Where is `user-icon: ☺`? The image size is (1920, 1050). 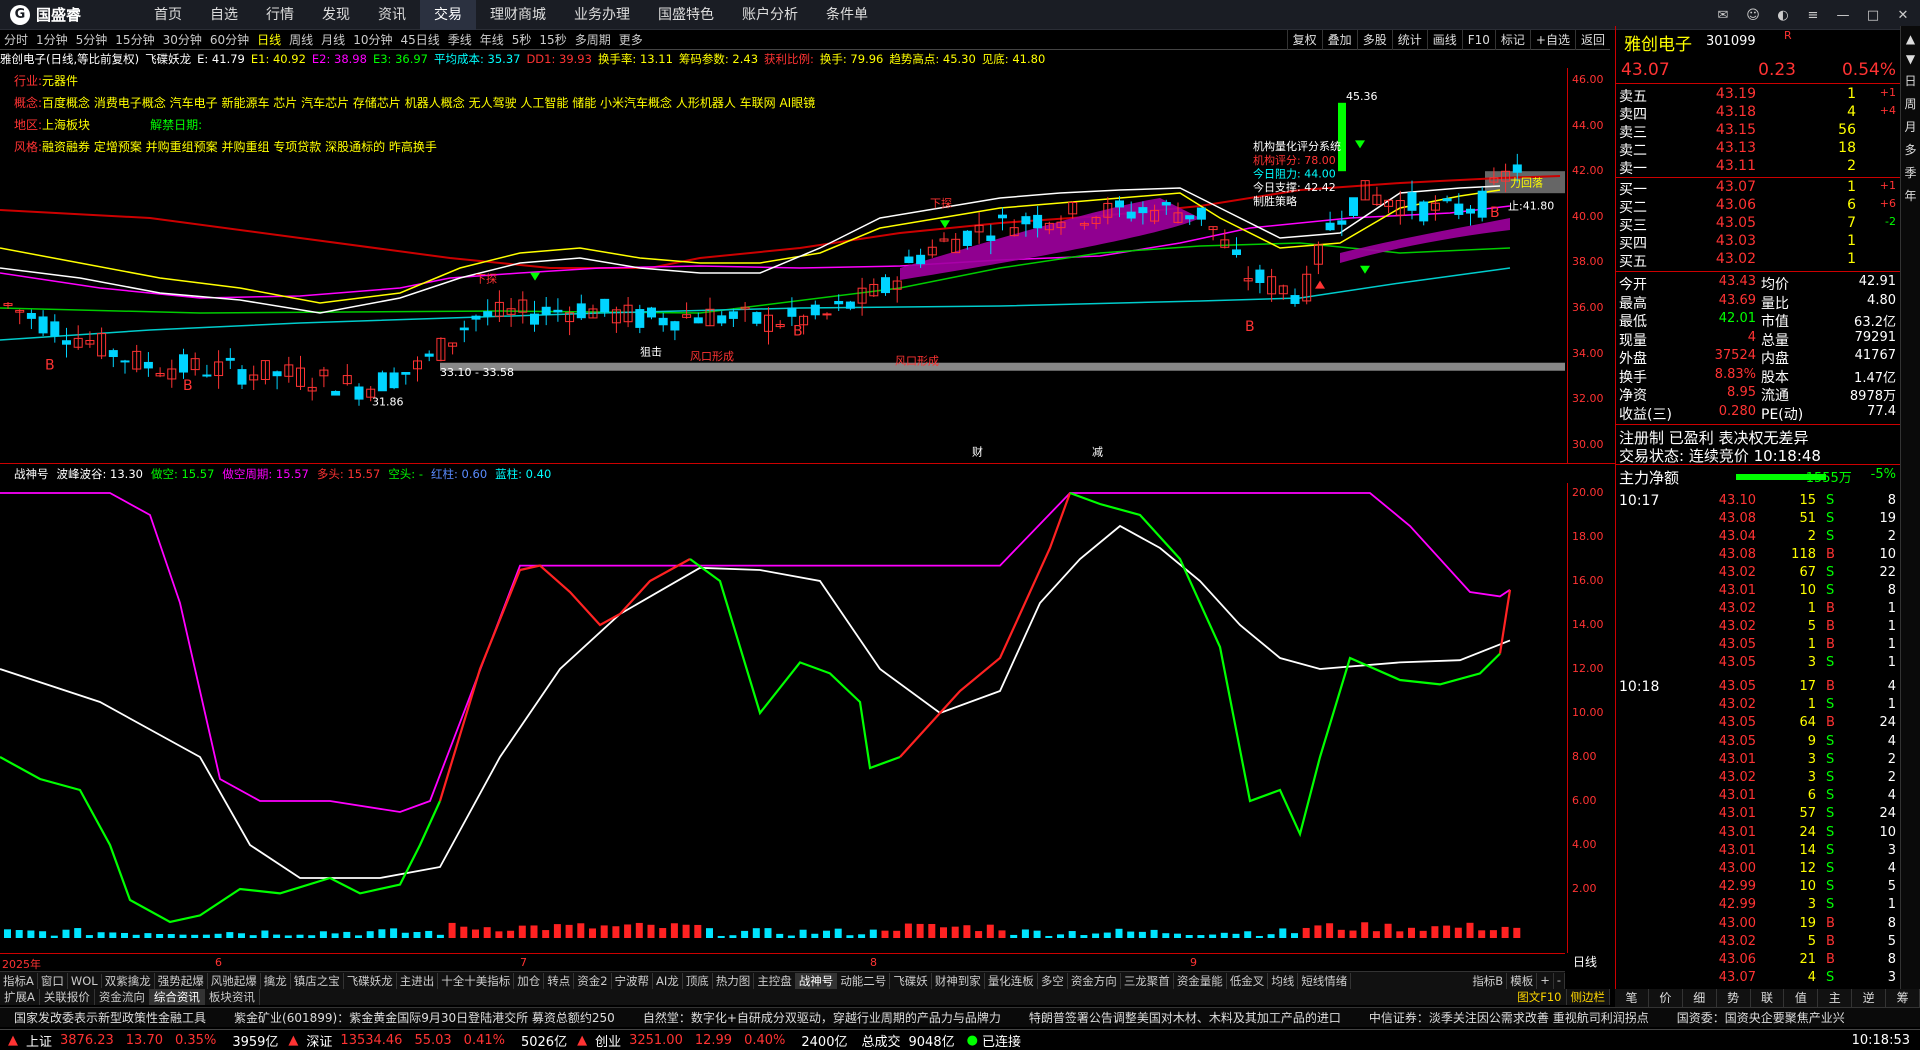 user-icon: ☺ is located at coordinates (1753, 15).